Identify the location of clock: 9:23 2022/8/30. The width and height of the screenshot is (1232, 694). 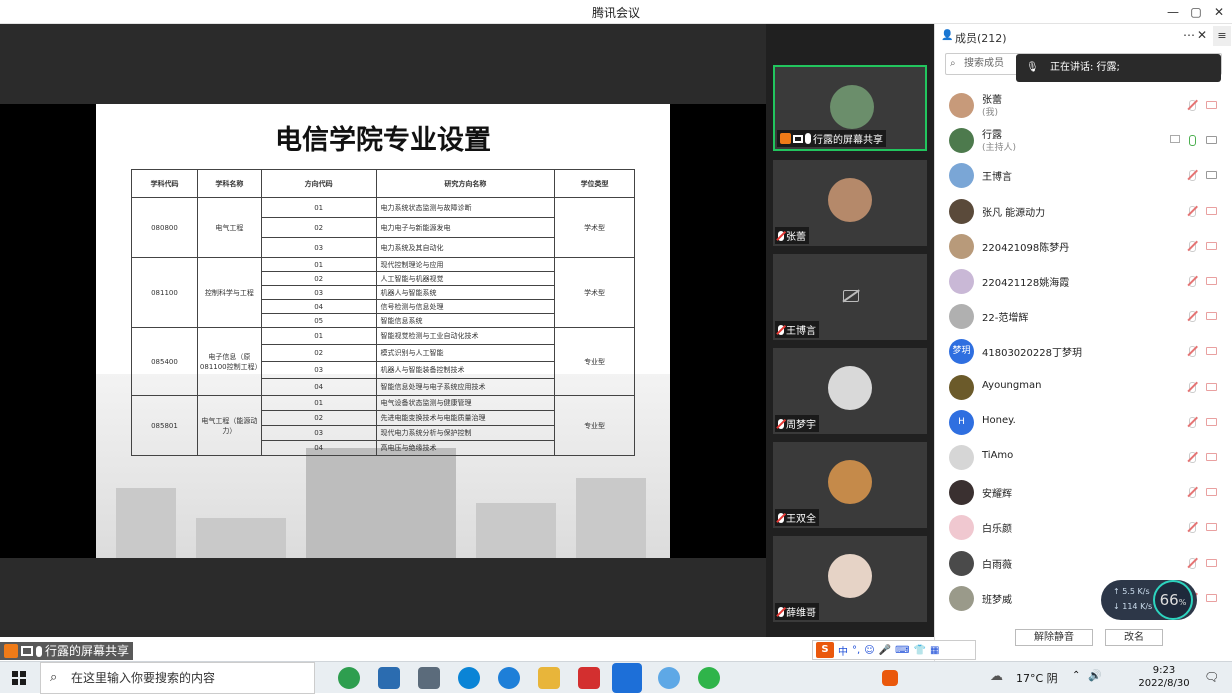
(1164, 677).